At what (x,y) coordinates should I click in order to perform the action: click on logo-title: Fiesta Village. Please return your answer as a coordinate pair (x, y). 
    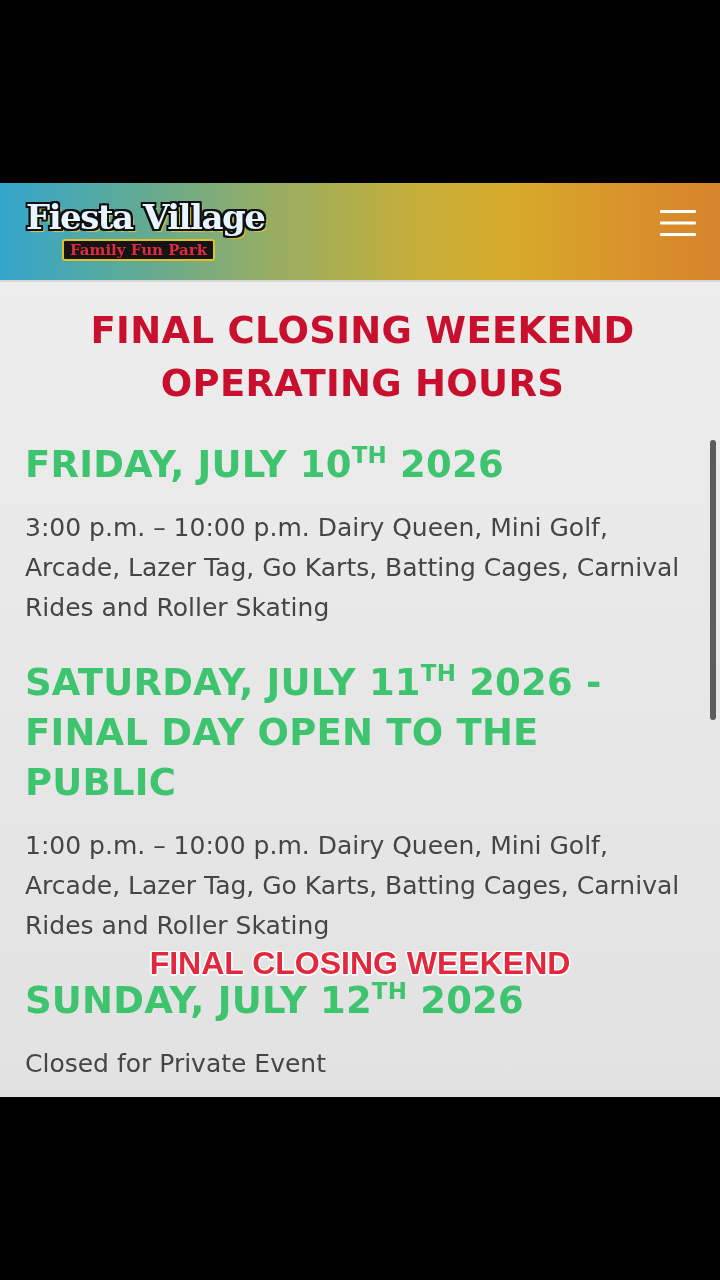
    Looking at the image, I should click on (145, 216).